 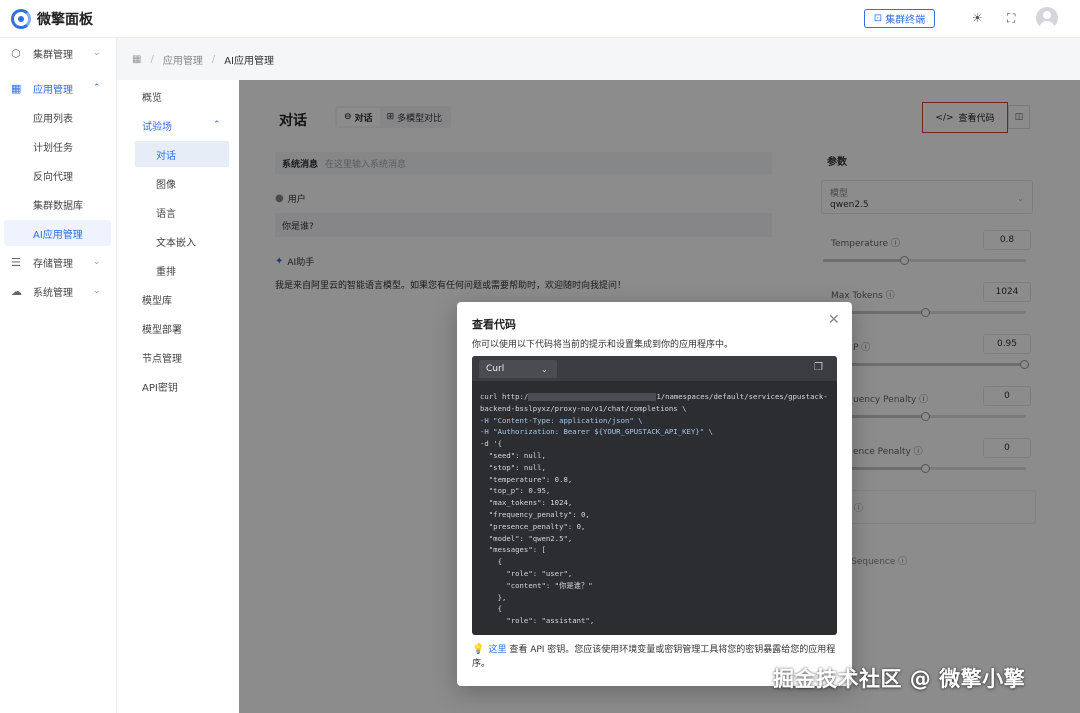 I want to click on nav-label: 集群数据库, so click(x=58, y=206).